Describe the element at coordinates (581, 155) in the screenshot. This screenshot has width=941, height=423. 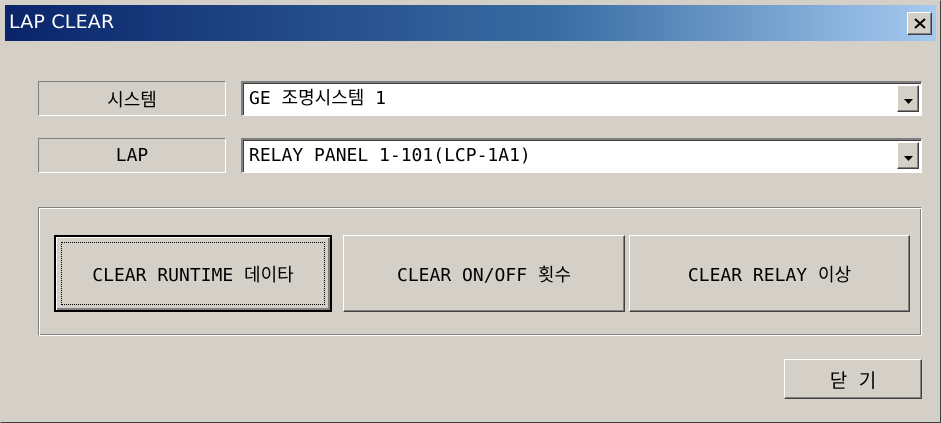
I see `lap-select: RELAY PANEL 1-101(LCP-1A1)` at that location.